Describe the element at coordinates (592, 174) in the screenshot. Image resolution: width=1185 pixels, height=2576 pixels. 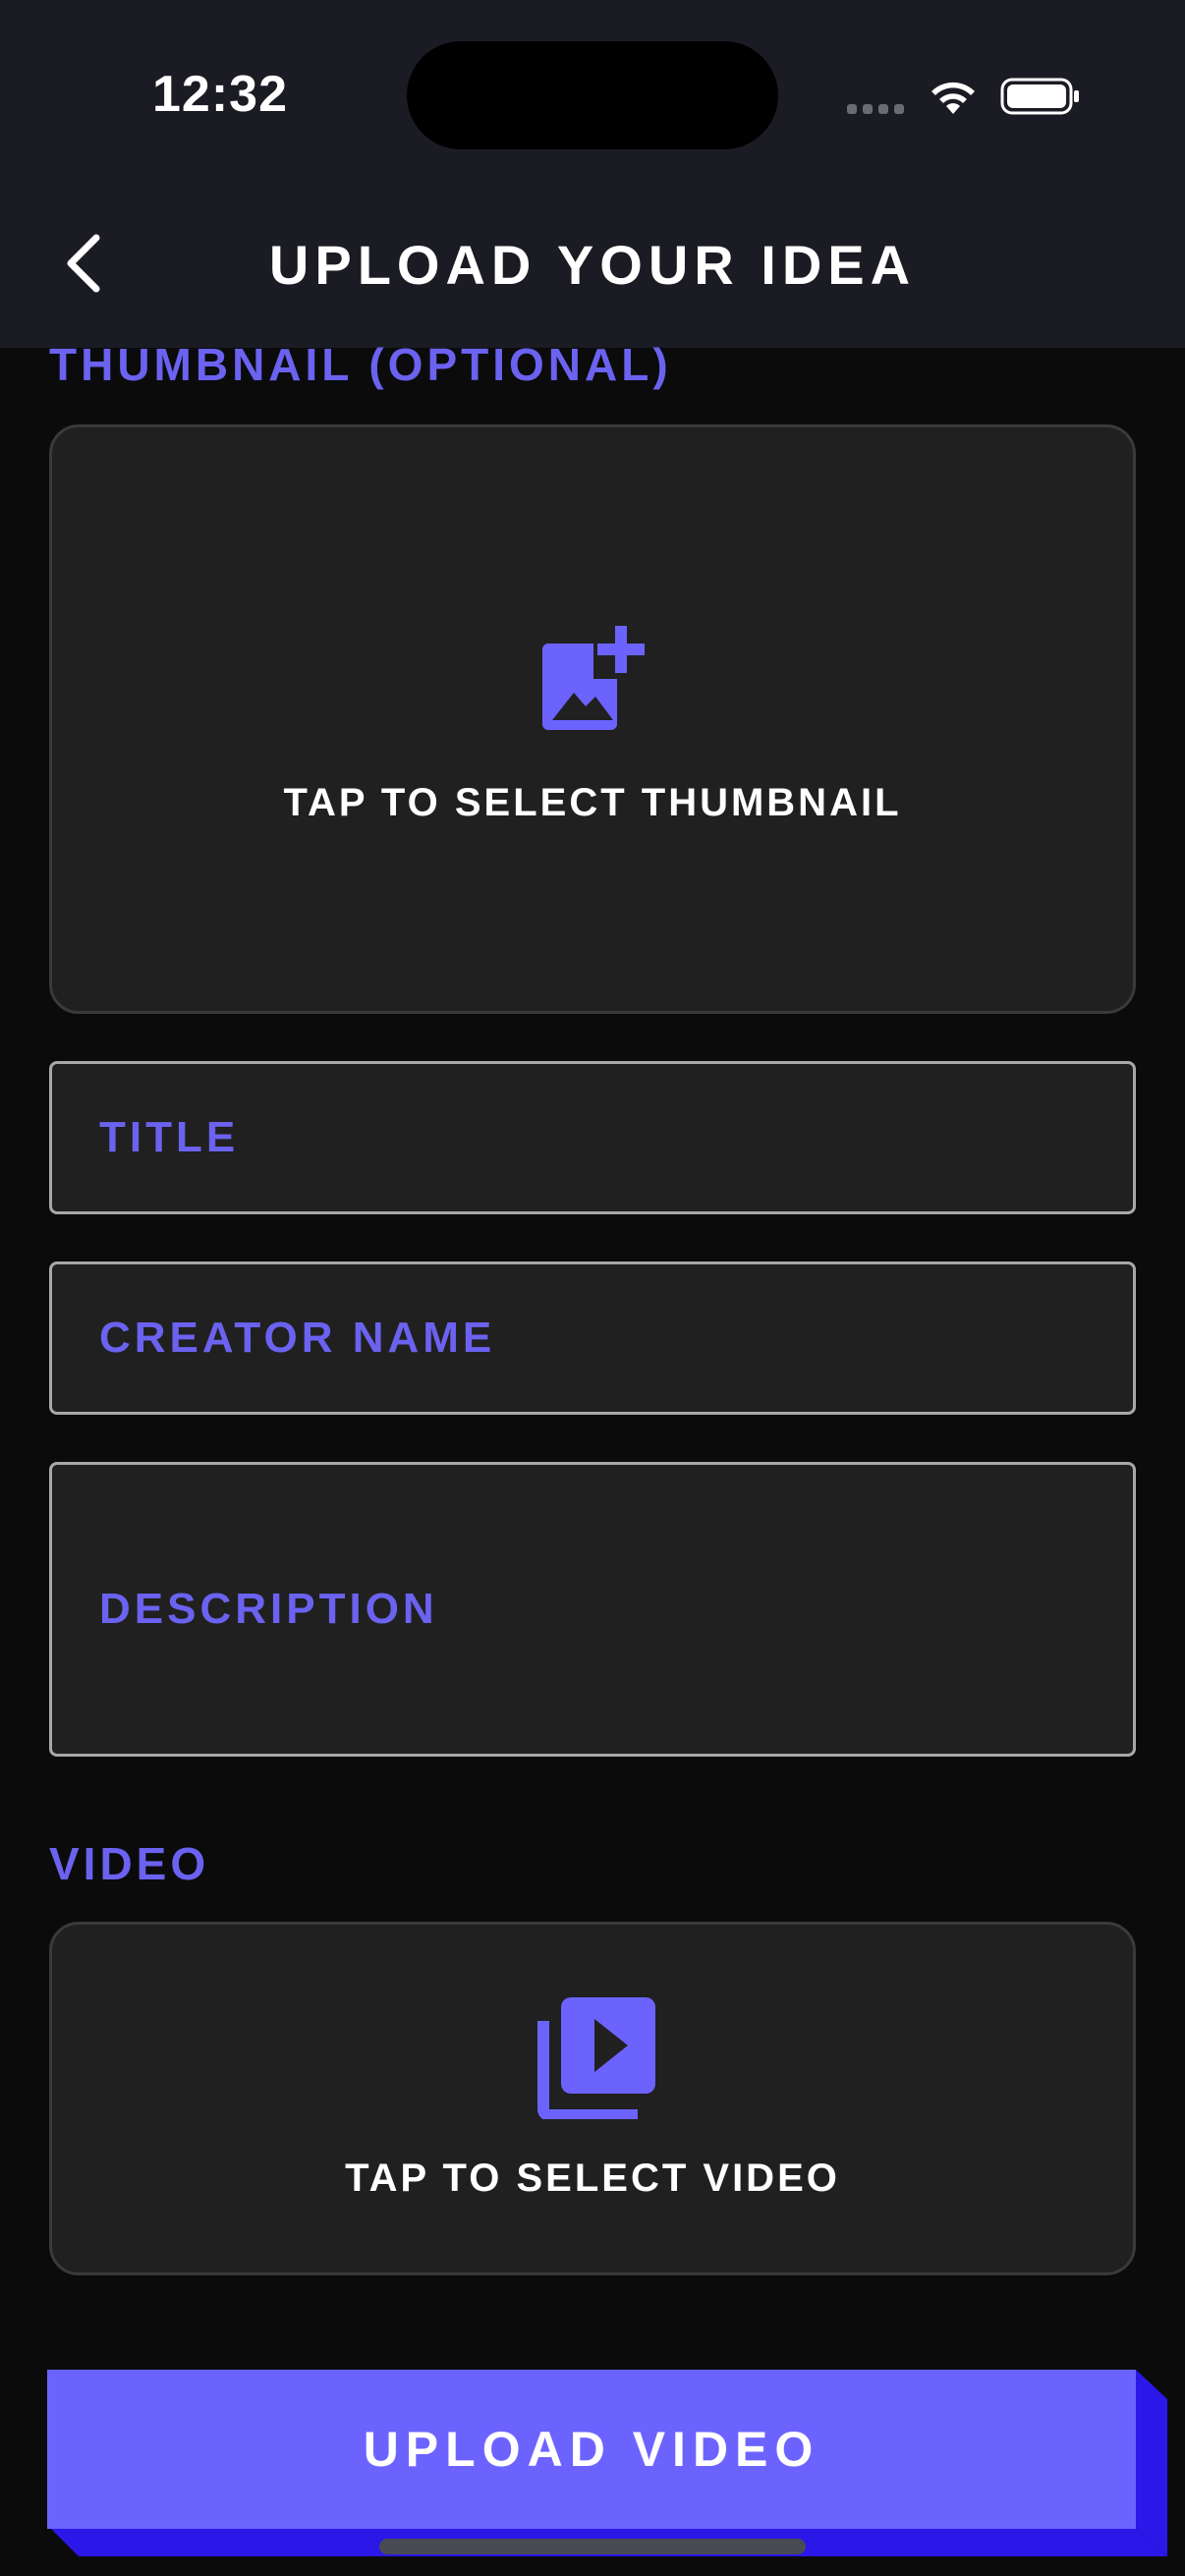
I see `top-bar: 12:32 UPLOAD YOUR IDEA` at that location.